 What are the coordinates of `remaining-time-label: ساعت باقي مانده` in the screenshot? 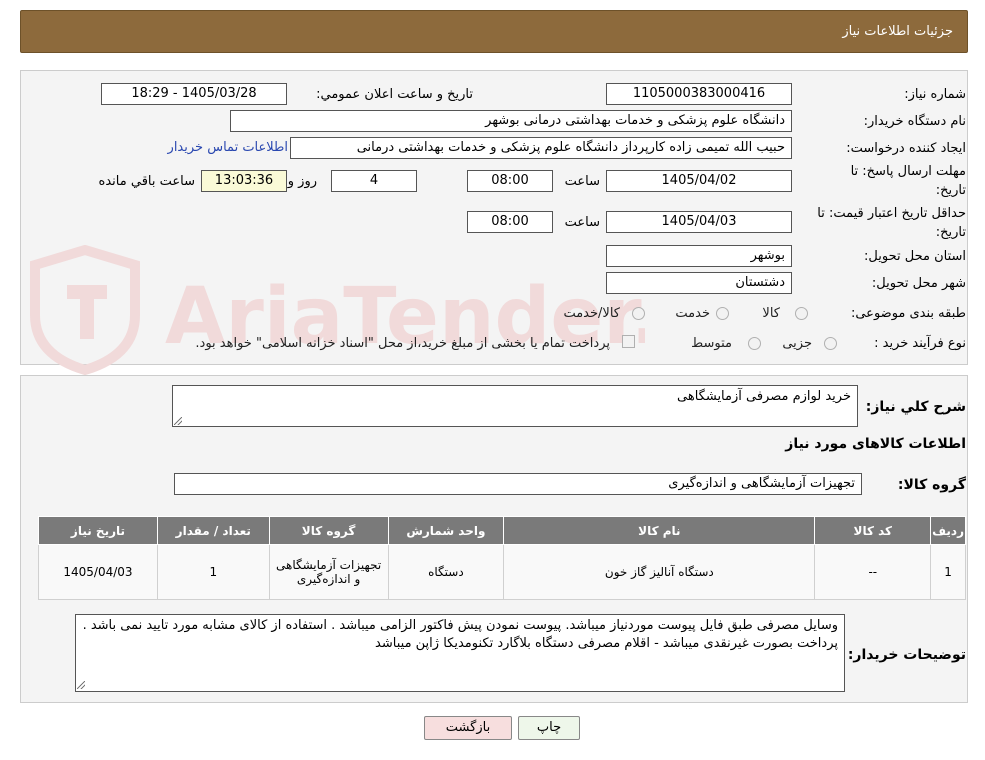 It's located at (146, 181).